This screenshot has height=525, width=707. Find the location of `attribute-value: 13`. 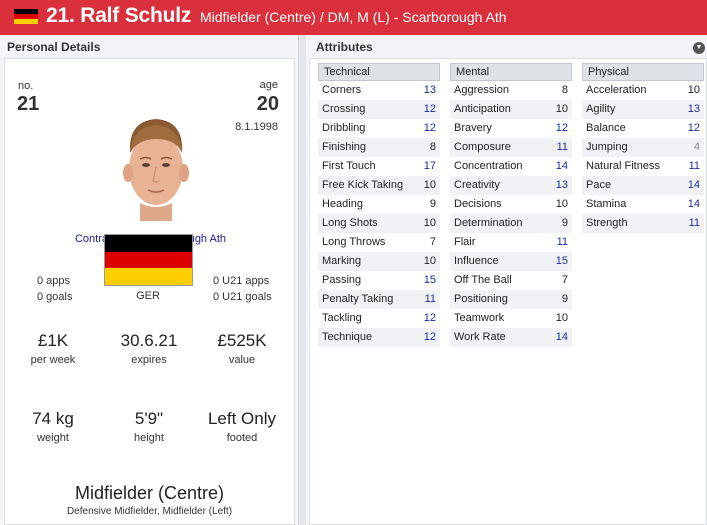

attribute-value: 13 is located at coordinates (429, 90).